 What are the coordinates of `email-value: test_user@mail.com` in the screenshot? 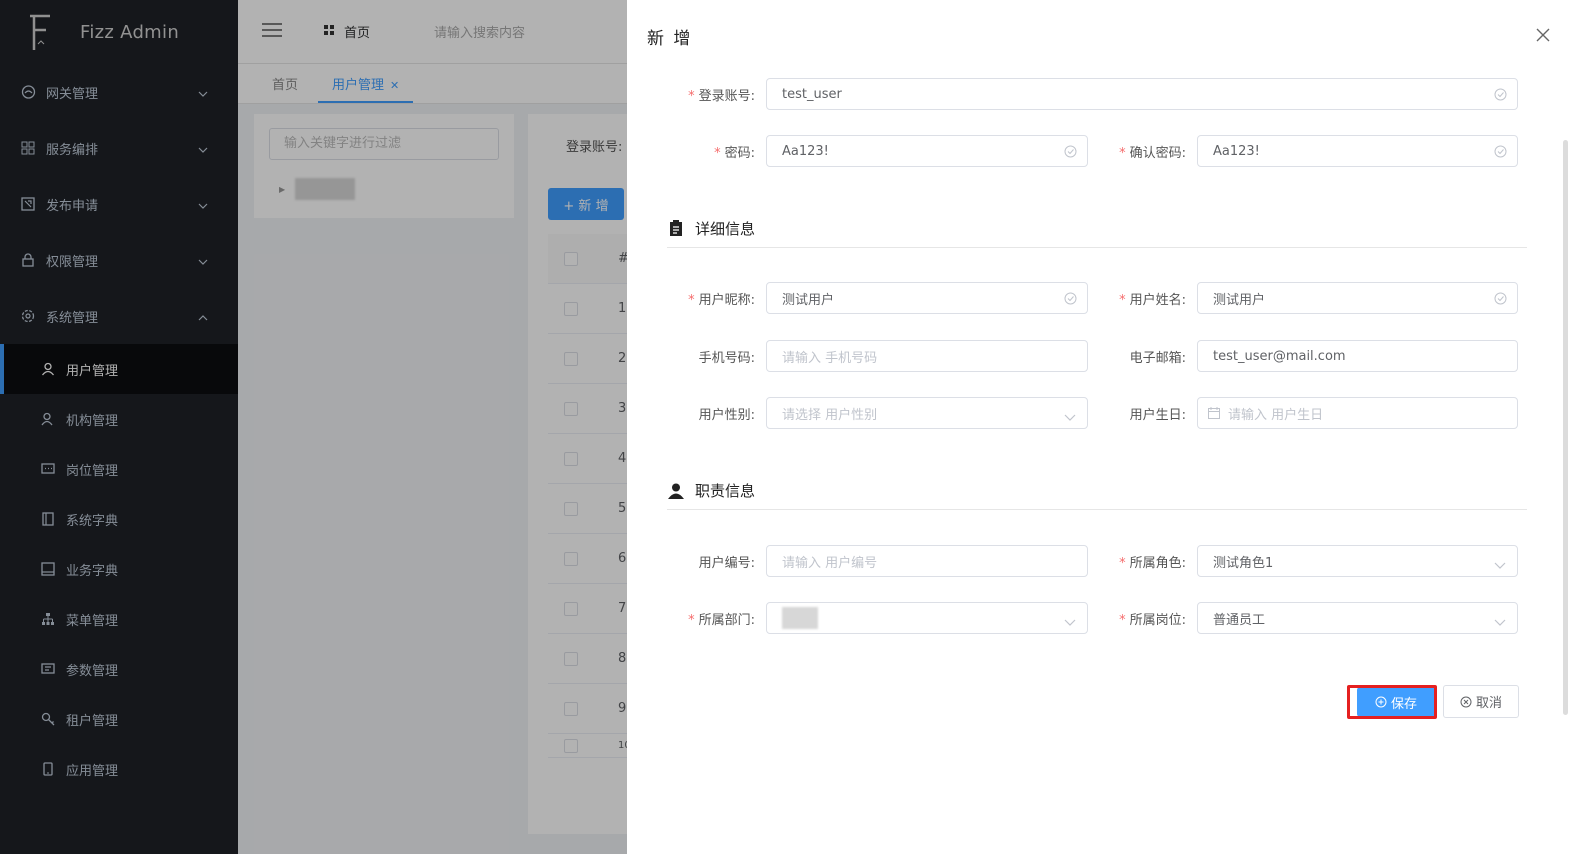 It's located at (1279, 356).